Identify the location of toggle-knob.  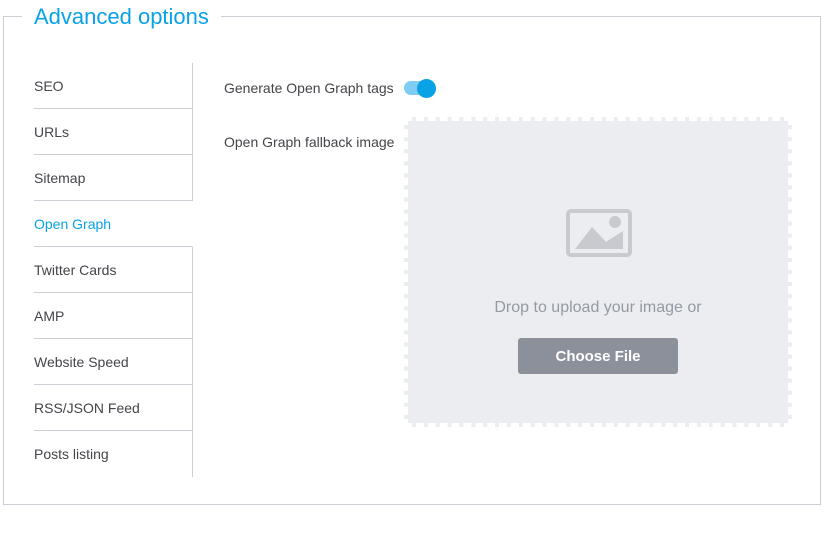
(426, 88).